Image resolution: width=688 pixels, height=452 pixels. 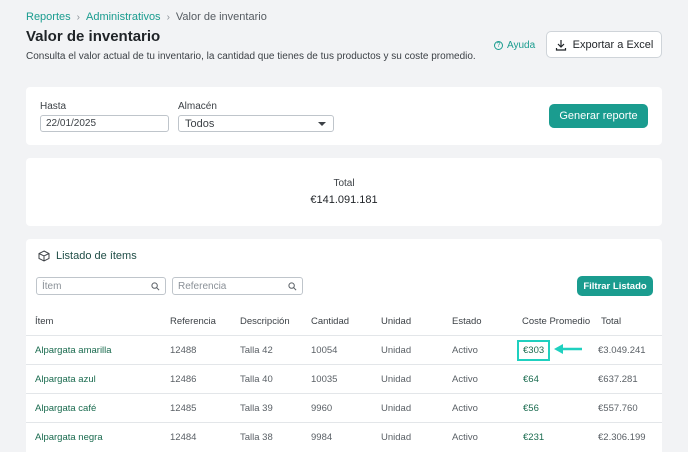 What do you see at coordinates (44, 321) in the screenshot?
I see `col-header-item: Ítem` at bounding box center [44, 321].